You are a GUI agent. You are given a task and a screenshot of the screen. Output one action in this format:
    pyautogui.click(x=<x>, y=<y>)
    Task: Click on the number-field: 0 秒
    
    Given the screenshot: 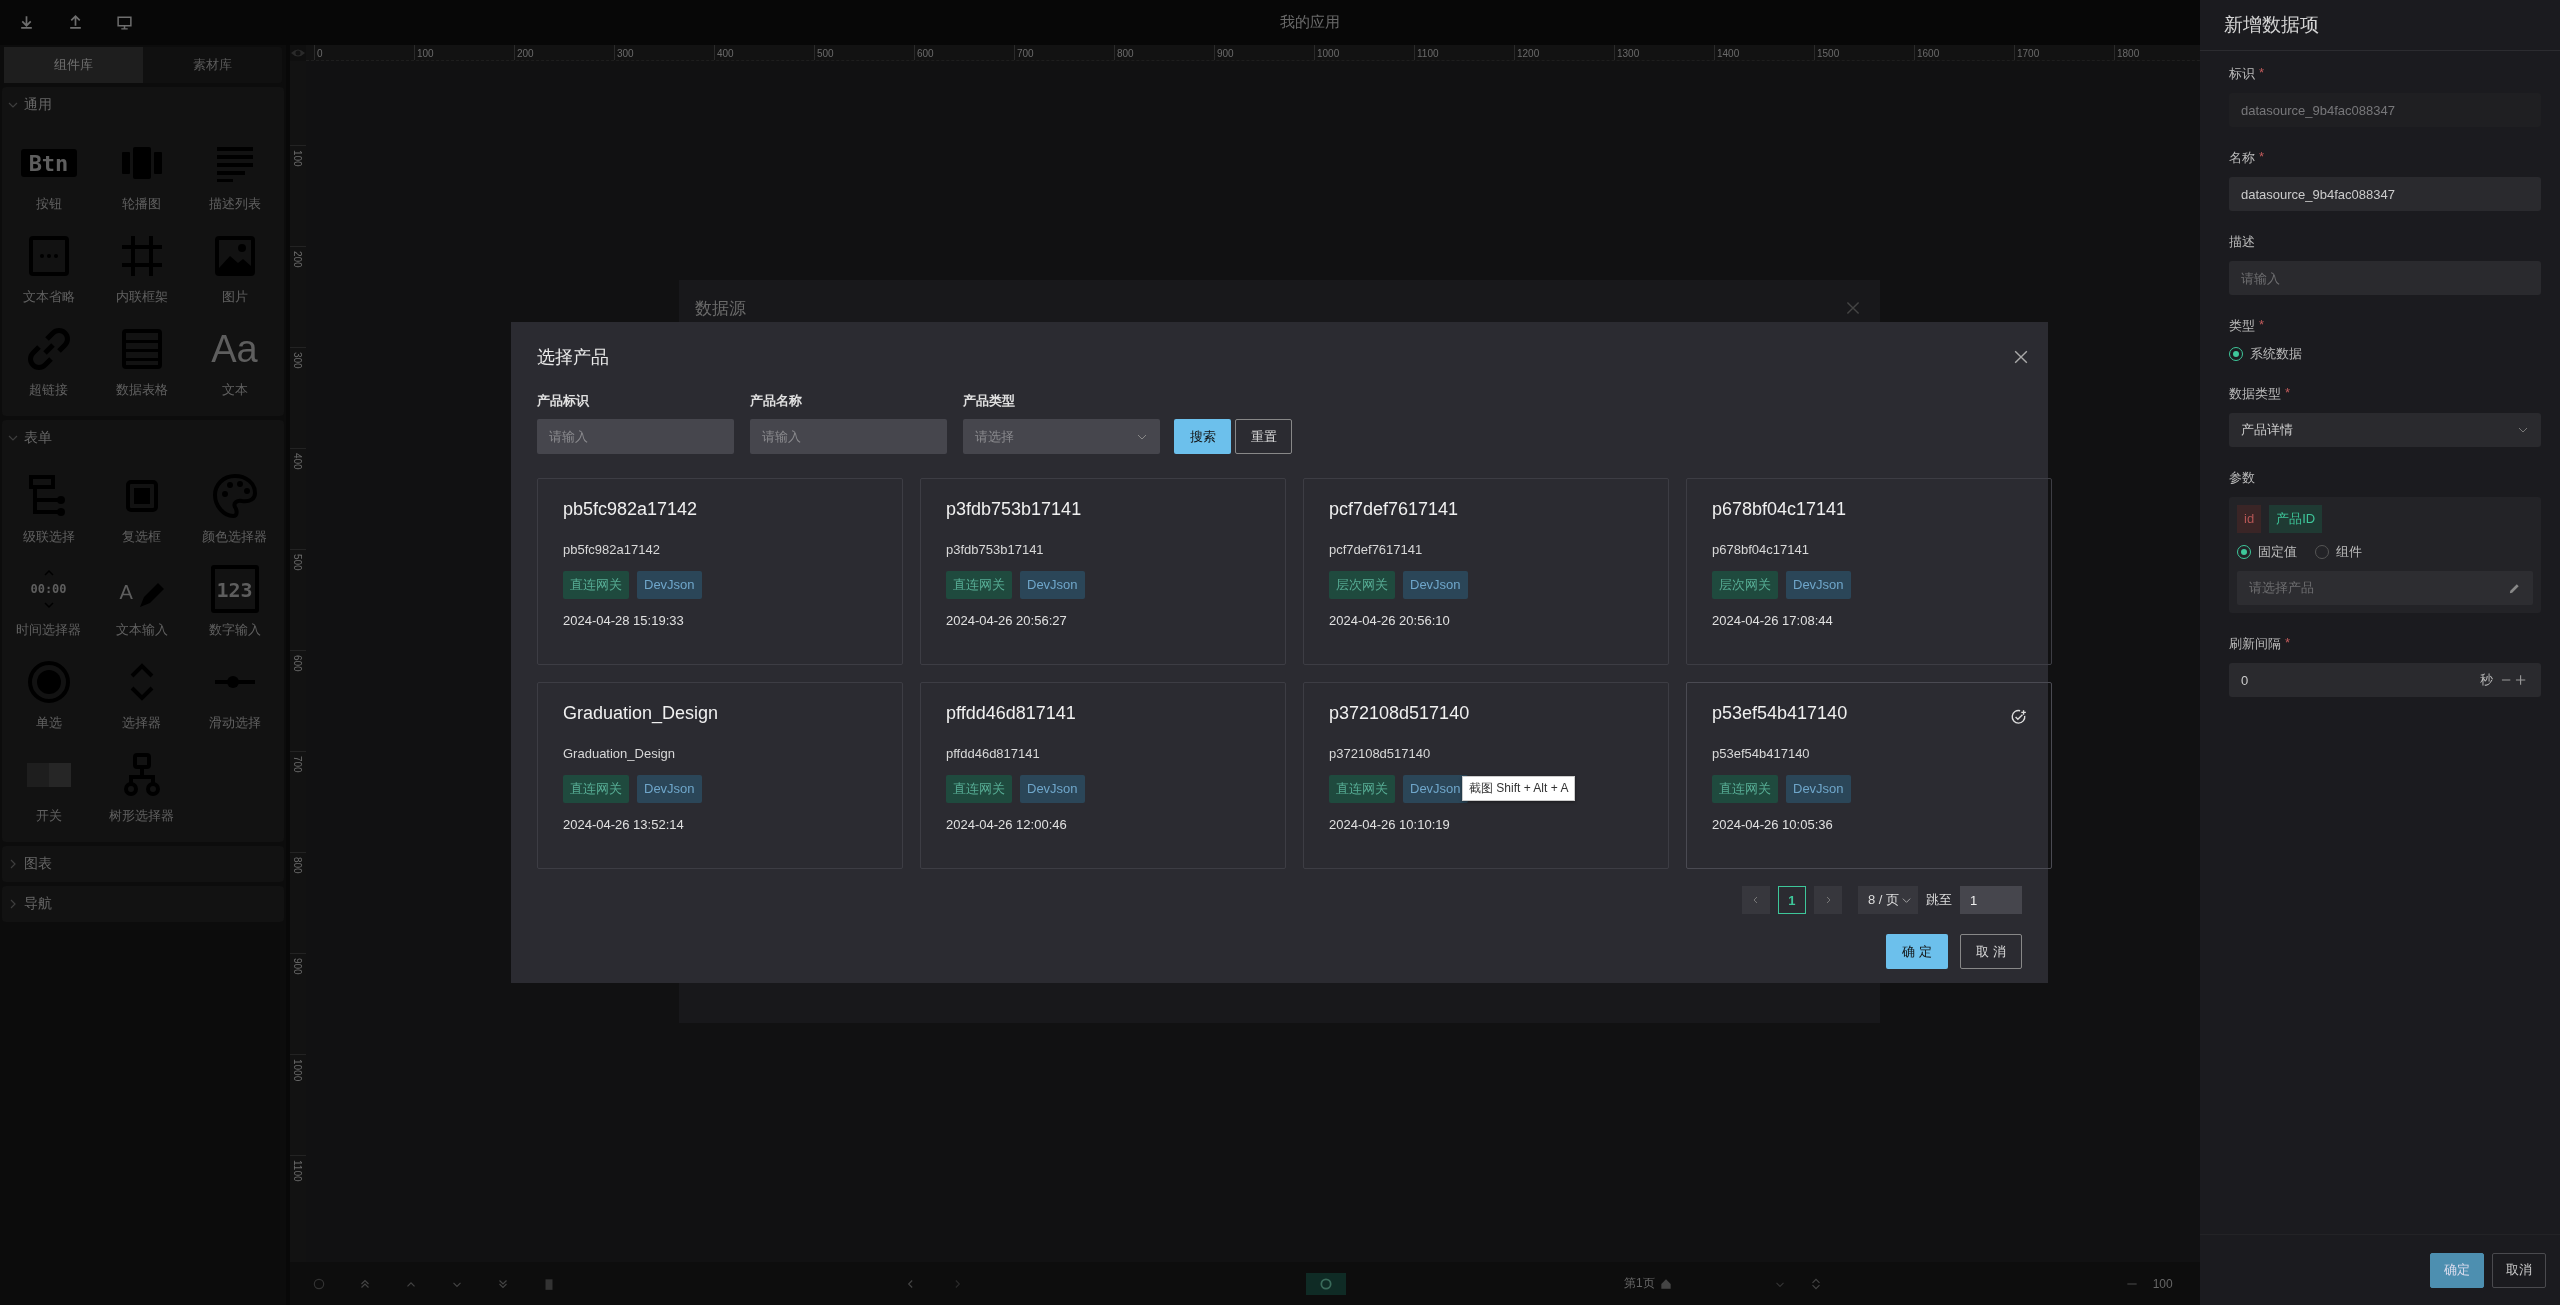 What is the action you would take?
    pyautogui.click(x=2385, y=680)
    